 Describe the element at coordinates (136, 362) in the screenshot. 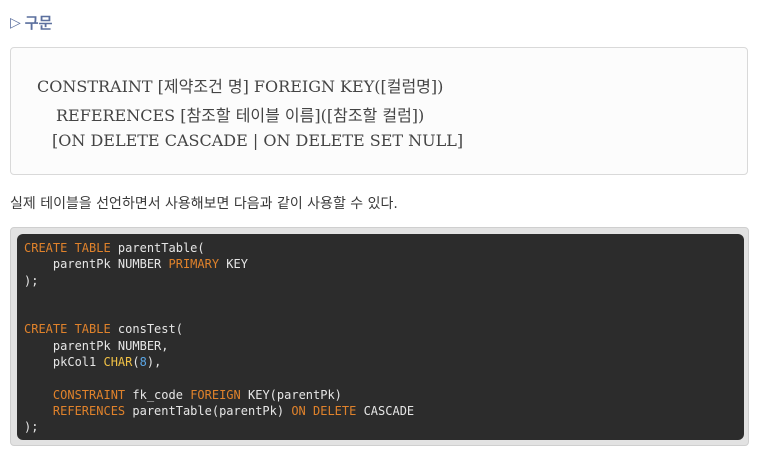

I see `code-token: (` at that location.